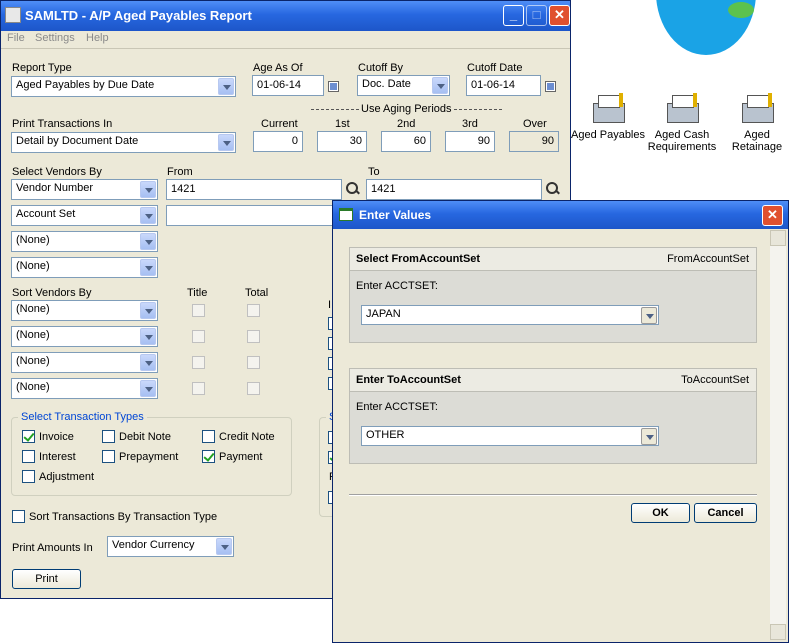 The width and height of the screenshot is (790, 643). Describe the element at coordinates (454, 189) in the screenshot. I see `vendor-to-field: 1421` at that location.